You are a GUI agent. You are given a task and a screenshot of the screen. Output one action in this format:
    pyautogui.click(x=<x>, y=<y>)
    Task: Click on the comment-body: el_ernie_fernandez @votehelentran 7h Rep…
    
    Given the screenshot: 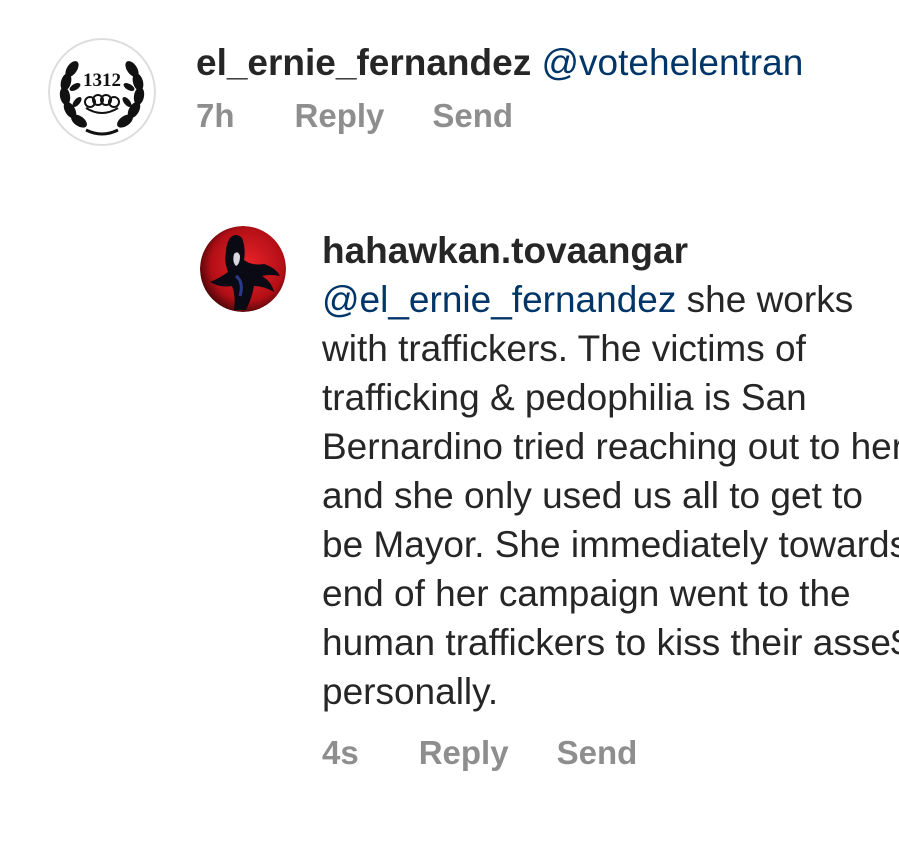 What is the action you would take?
    pyautogui.click(x=546, y=86)
    